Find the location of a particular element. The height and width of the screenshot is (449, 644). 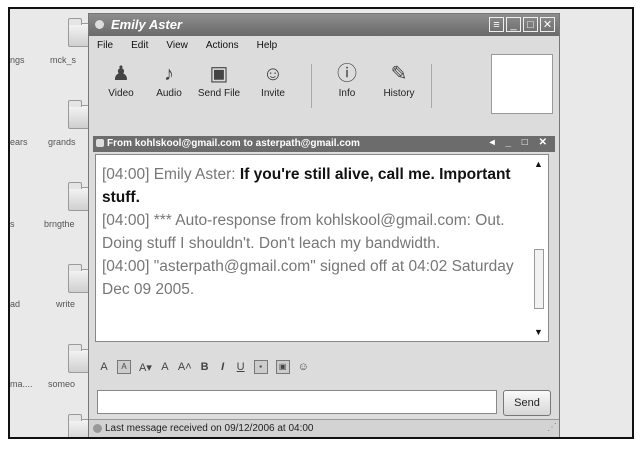

italic-button: I is located at coordinates (223, 367).